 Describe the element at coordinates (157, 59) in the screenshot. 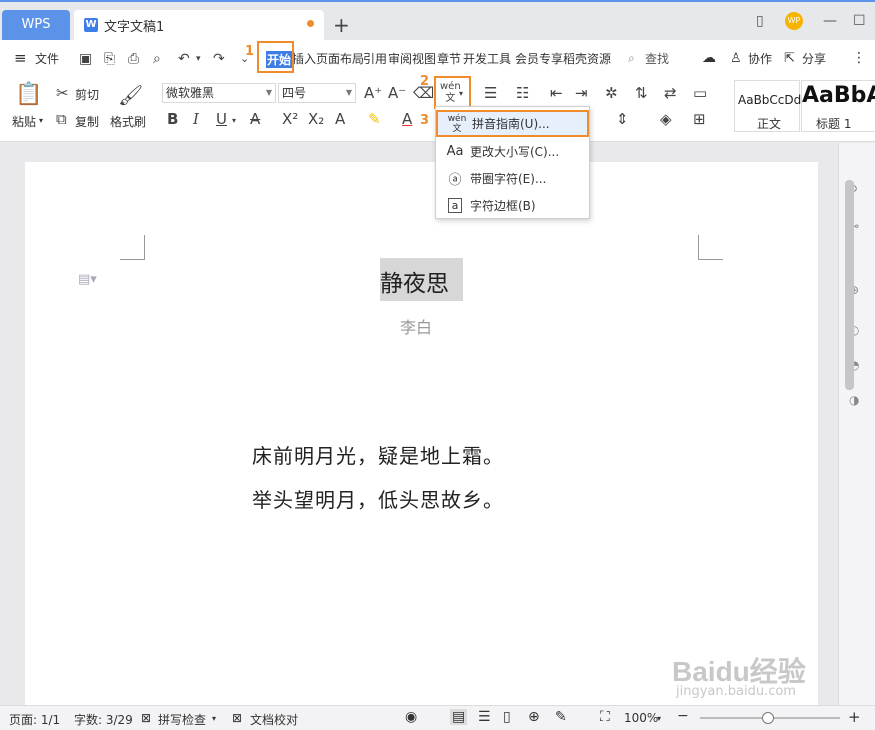

I see `print-preview-icon: ⌕` at that location.